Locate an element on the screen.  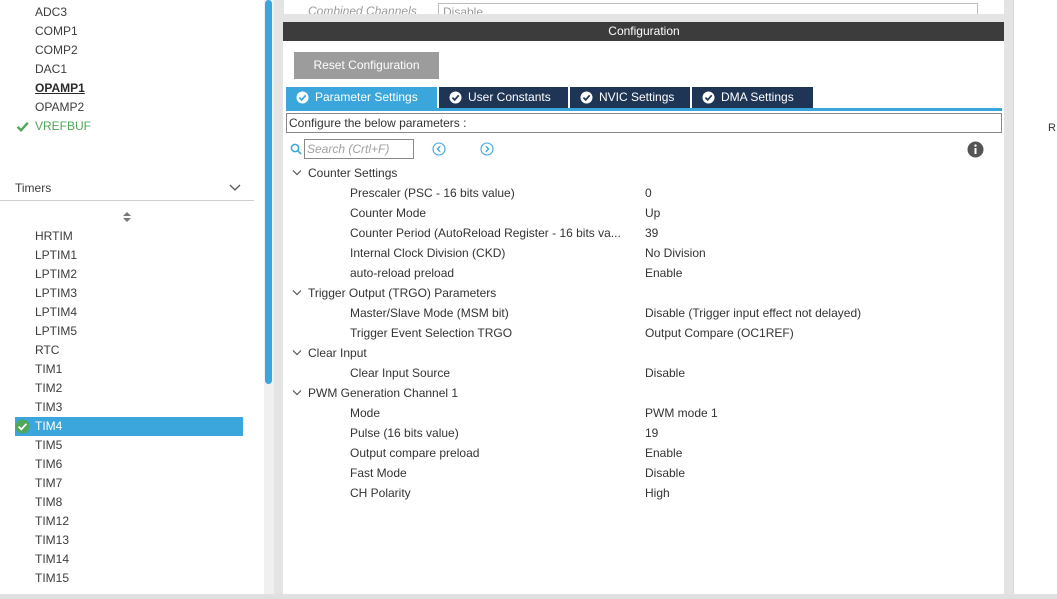
peripheral-item-lptim5: LPTIM5 is located at coordinates (129, 331).